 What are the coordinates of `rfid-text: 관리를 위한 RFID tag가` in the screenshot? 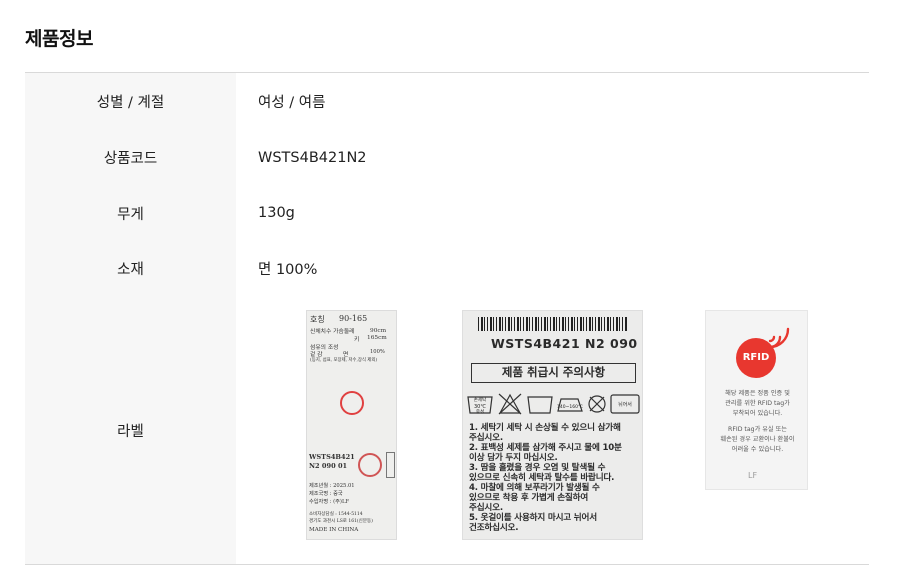 It's located at (757, 403).